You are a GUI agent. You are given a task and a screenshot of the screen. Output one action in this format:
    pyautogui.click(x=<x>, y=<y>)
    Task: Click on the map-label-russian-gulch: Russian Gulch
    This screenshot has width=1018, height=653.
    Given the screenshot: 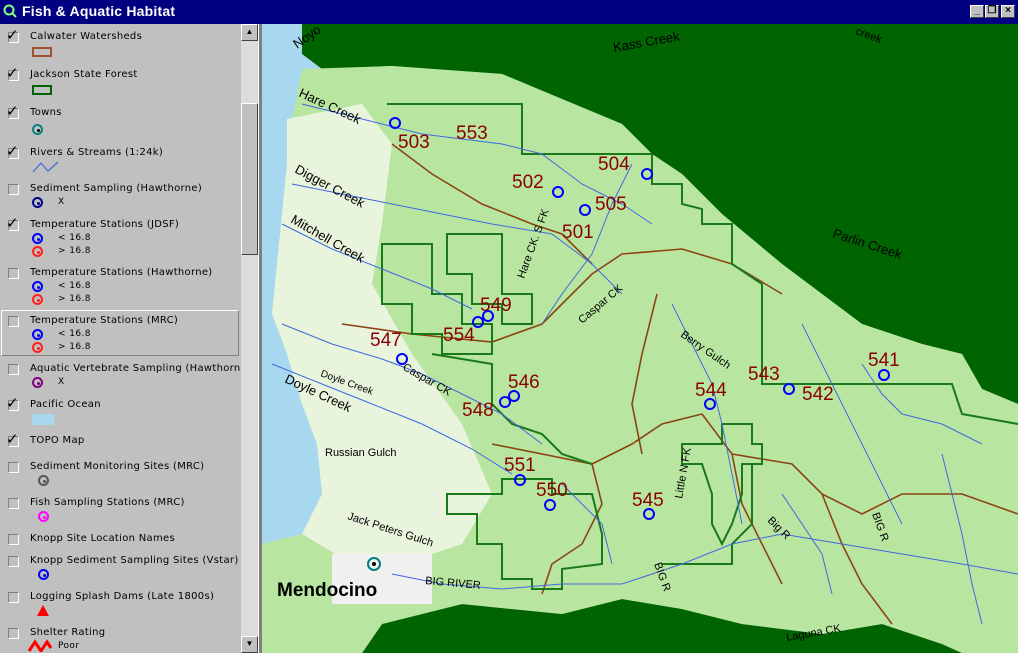 What is the action you would take?
    pyautogui.click(x=361, y=453)
    